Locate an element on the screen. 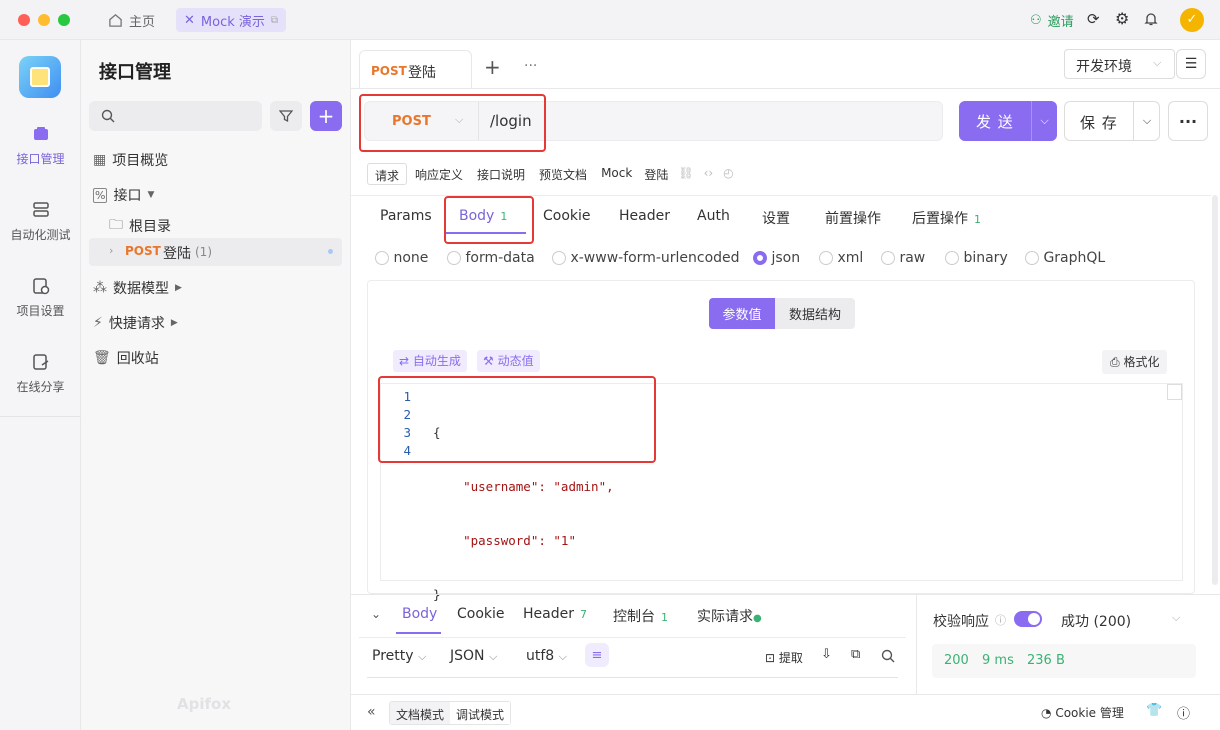 The height and width of the screenshot is (730, 1220). cubes-icon: ⁂ is located at coordinates (100, 288).